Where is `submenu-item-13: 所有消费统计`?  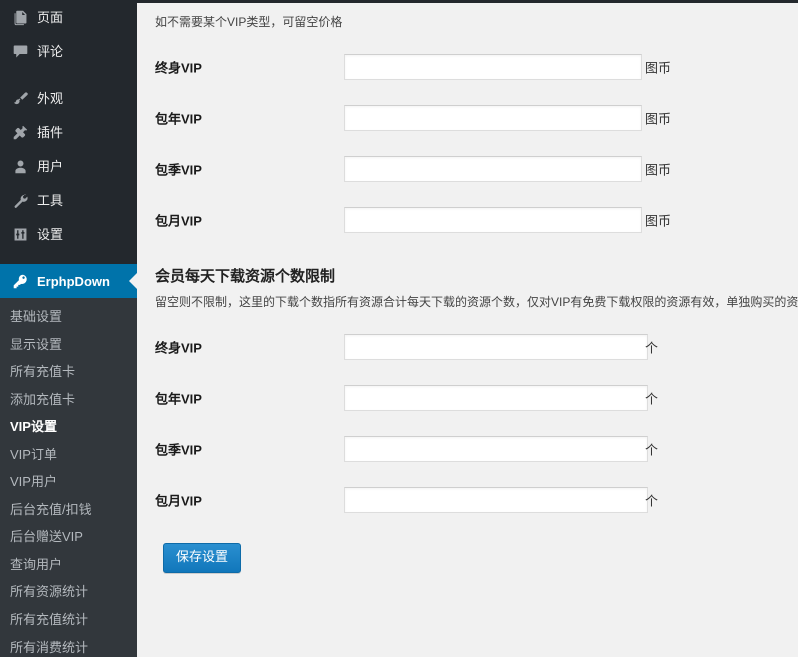
submenu-item-13: 所有消费统计 is located at coordinates (68, 645).